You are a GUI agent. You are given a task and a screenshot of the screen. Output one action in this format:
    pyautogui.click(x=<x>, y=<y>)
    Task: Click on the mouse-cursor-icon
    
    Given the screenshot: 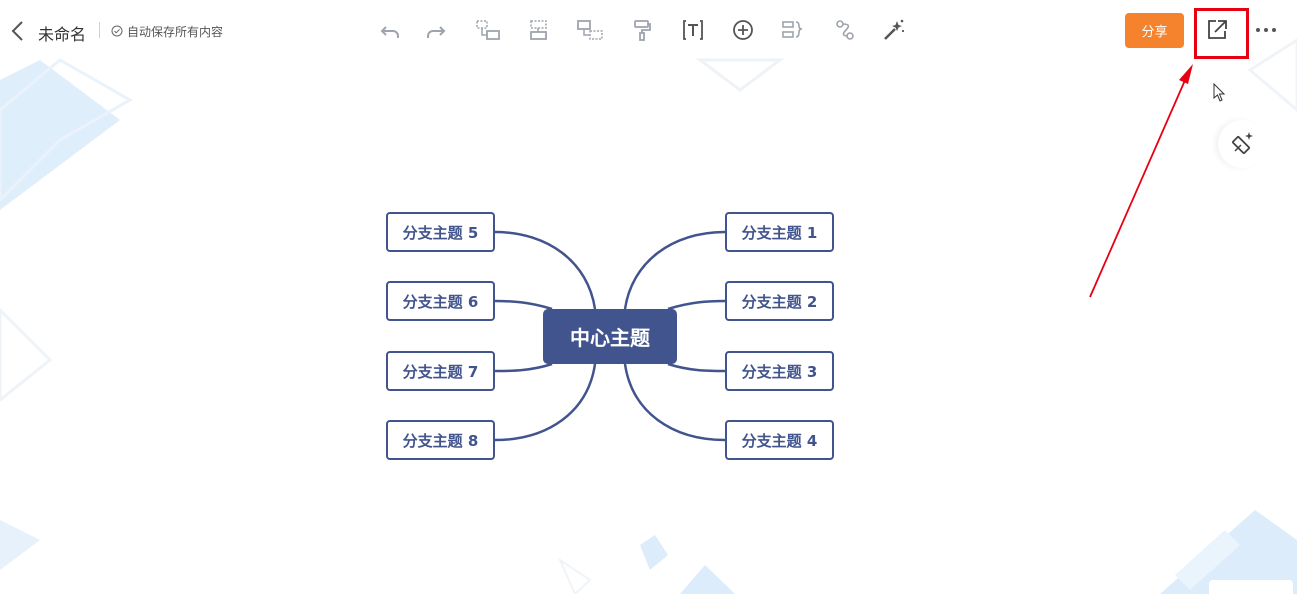 What is the action you would take?
    pyautogui.click(x=1219, y=92)
    